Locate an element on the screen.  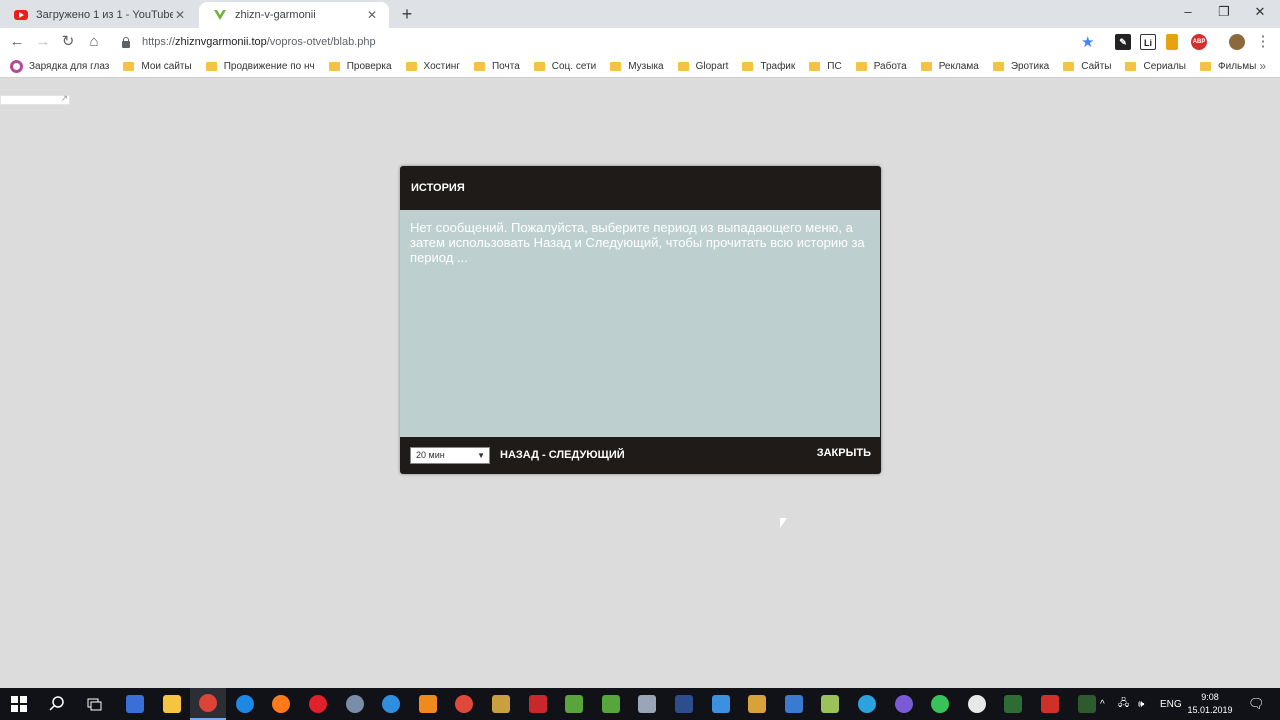
minimize-button: – is located at coordinates (1188, 12).